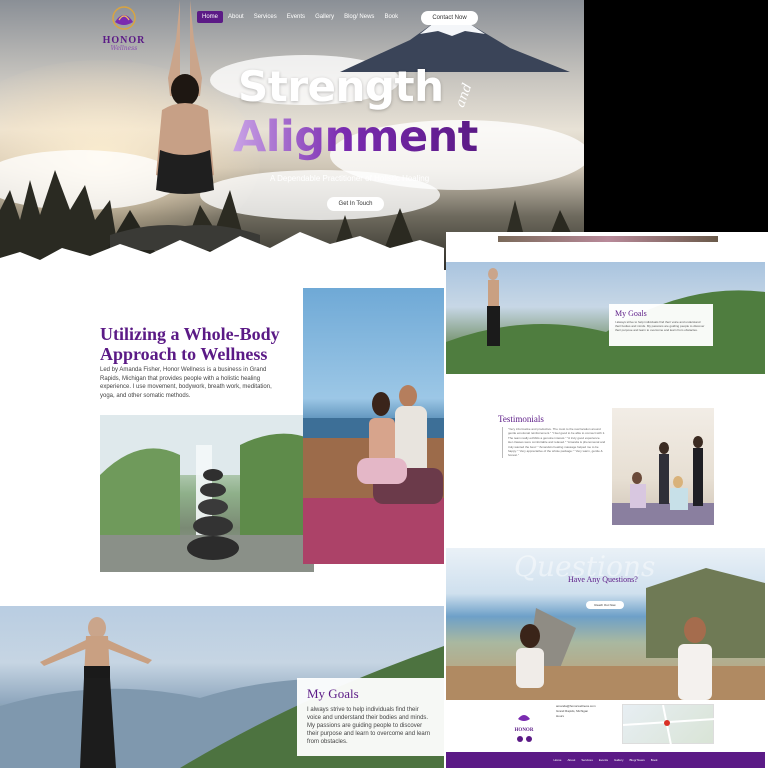 The height and width of the screenshot is (768, 768). What do you see at coordinates (210, 17) in the screenshot?
I see `nav-item-home: Home` at bounding box center [210, 17].